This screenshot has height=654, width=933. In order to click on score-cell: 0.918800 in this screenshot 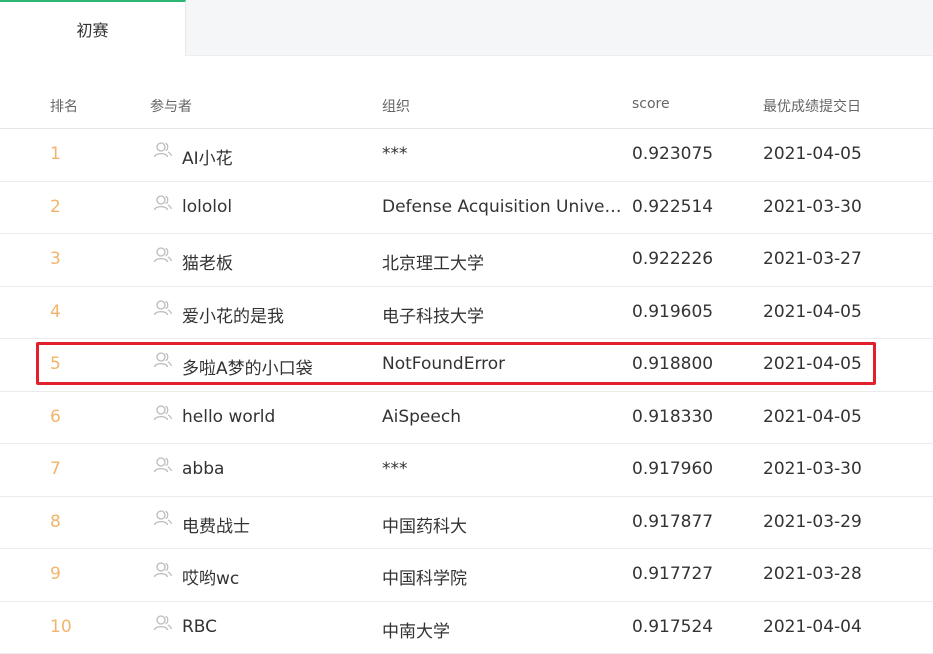, I will do `click(672, 364)`.